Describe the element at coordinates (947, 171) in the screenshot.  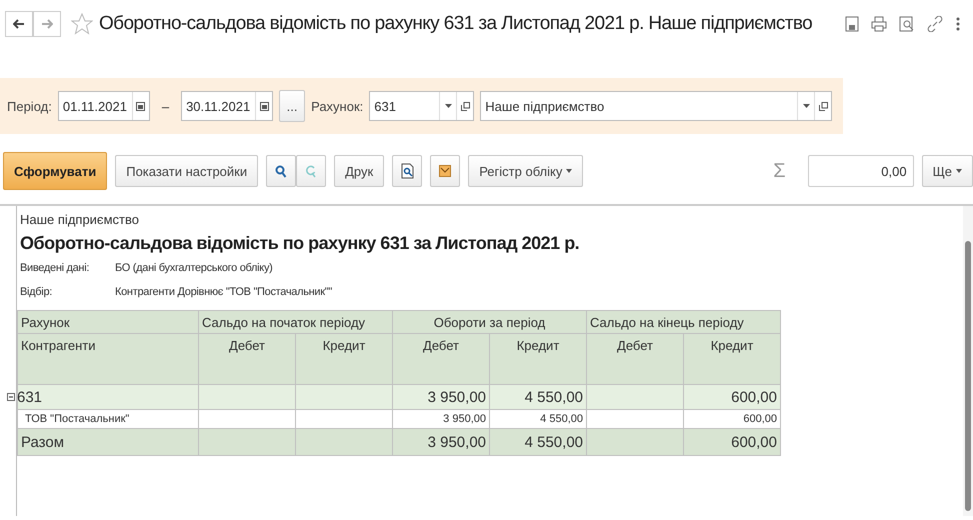
I see `more-button: Ще` at that location.